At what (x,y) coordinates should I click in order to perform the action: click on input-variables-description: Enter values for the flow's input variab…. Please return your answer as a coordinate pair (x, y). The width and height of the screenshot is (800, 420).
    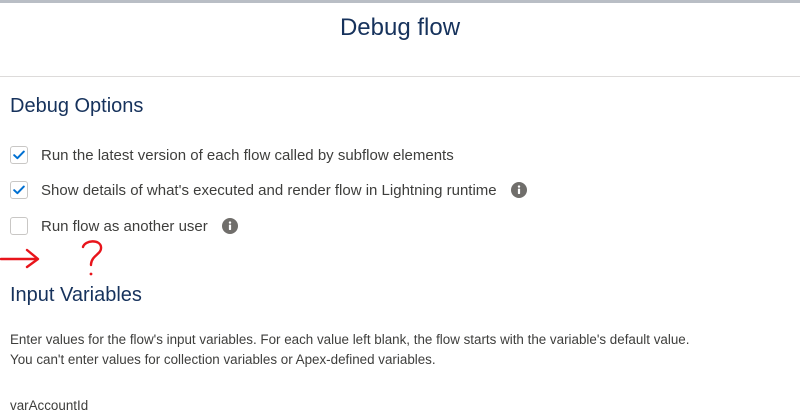
    Looking at the image, I should click on (402, 350).